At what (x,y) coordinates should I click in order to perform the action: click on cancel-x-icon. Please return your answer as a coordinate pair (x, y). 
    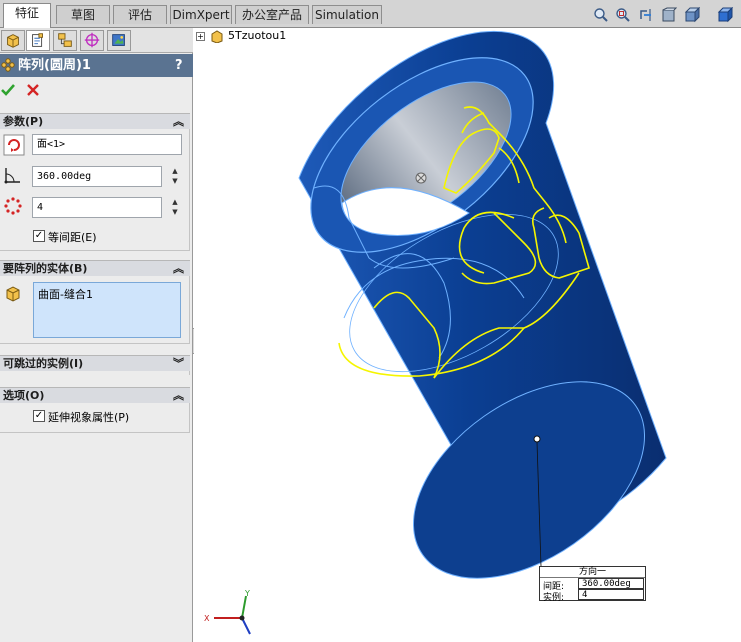
    Looking at the image, I should click on (33, 90).